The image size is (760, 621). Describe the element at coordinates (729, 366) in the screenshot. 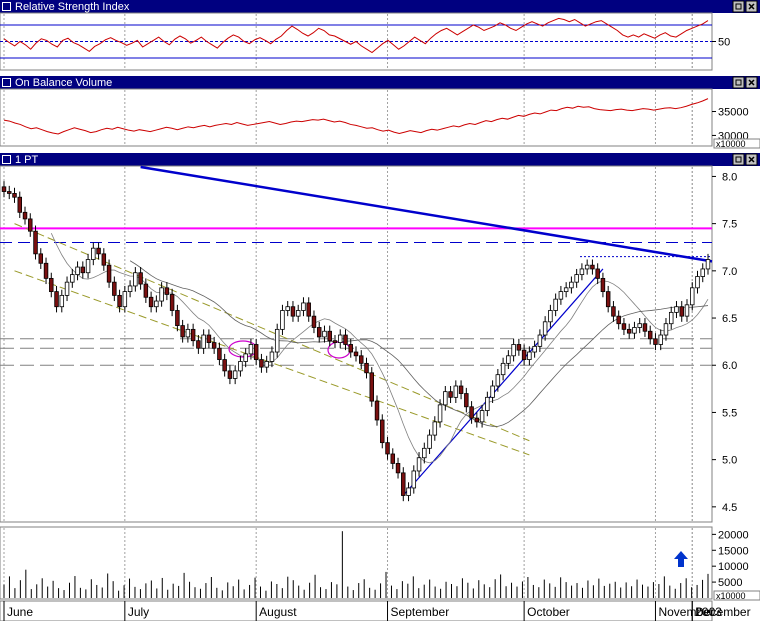

I see `price-tick-label: 6.0` at that location.